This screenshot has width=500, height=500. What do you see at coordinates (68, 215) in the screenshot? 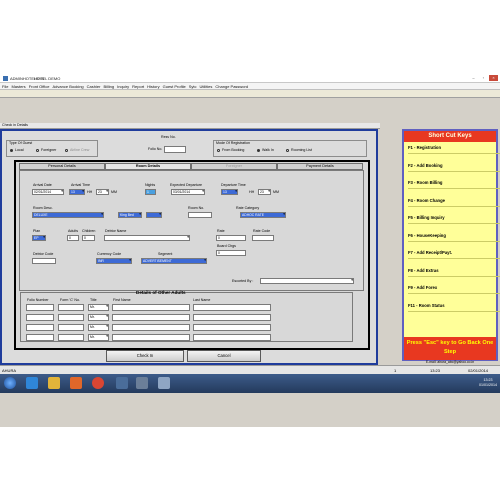
I see `room-desc-field: DELUXE` at bounding box center [68, 215].